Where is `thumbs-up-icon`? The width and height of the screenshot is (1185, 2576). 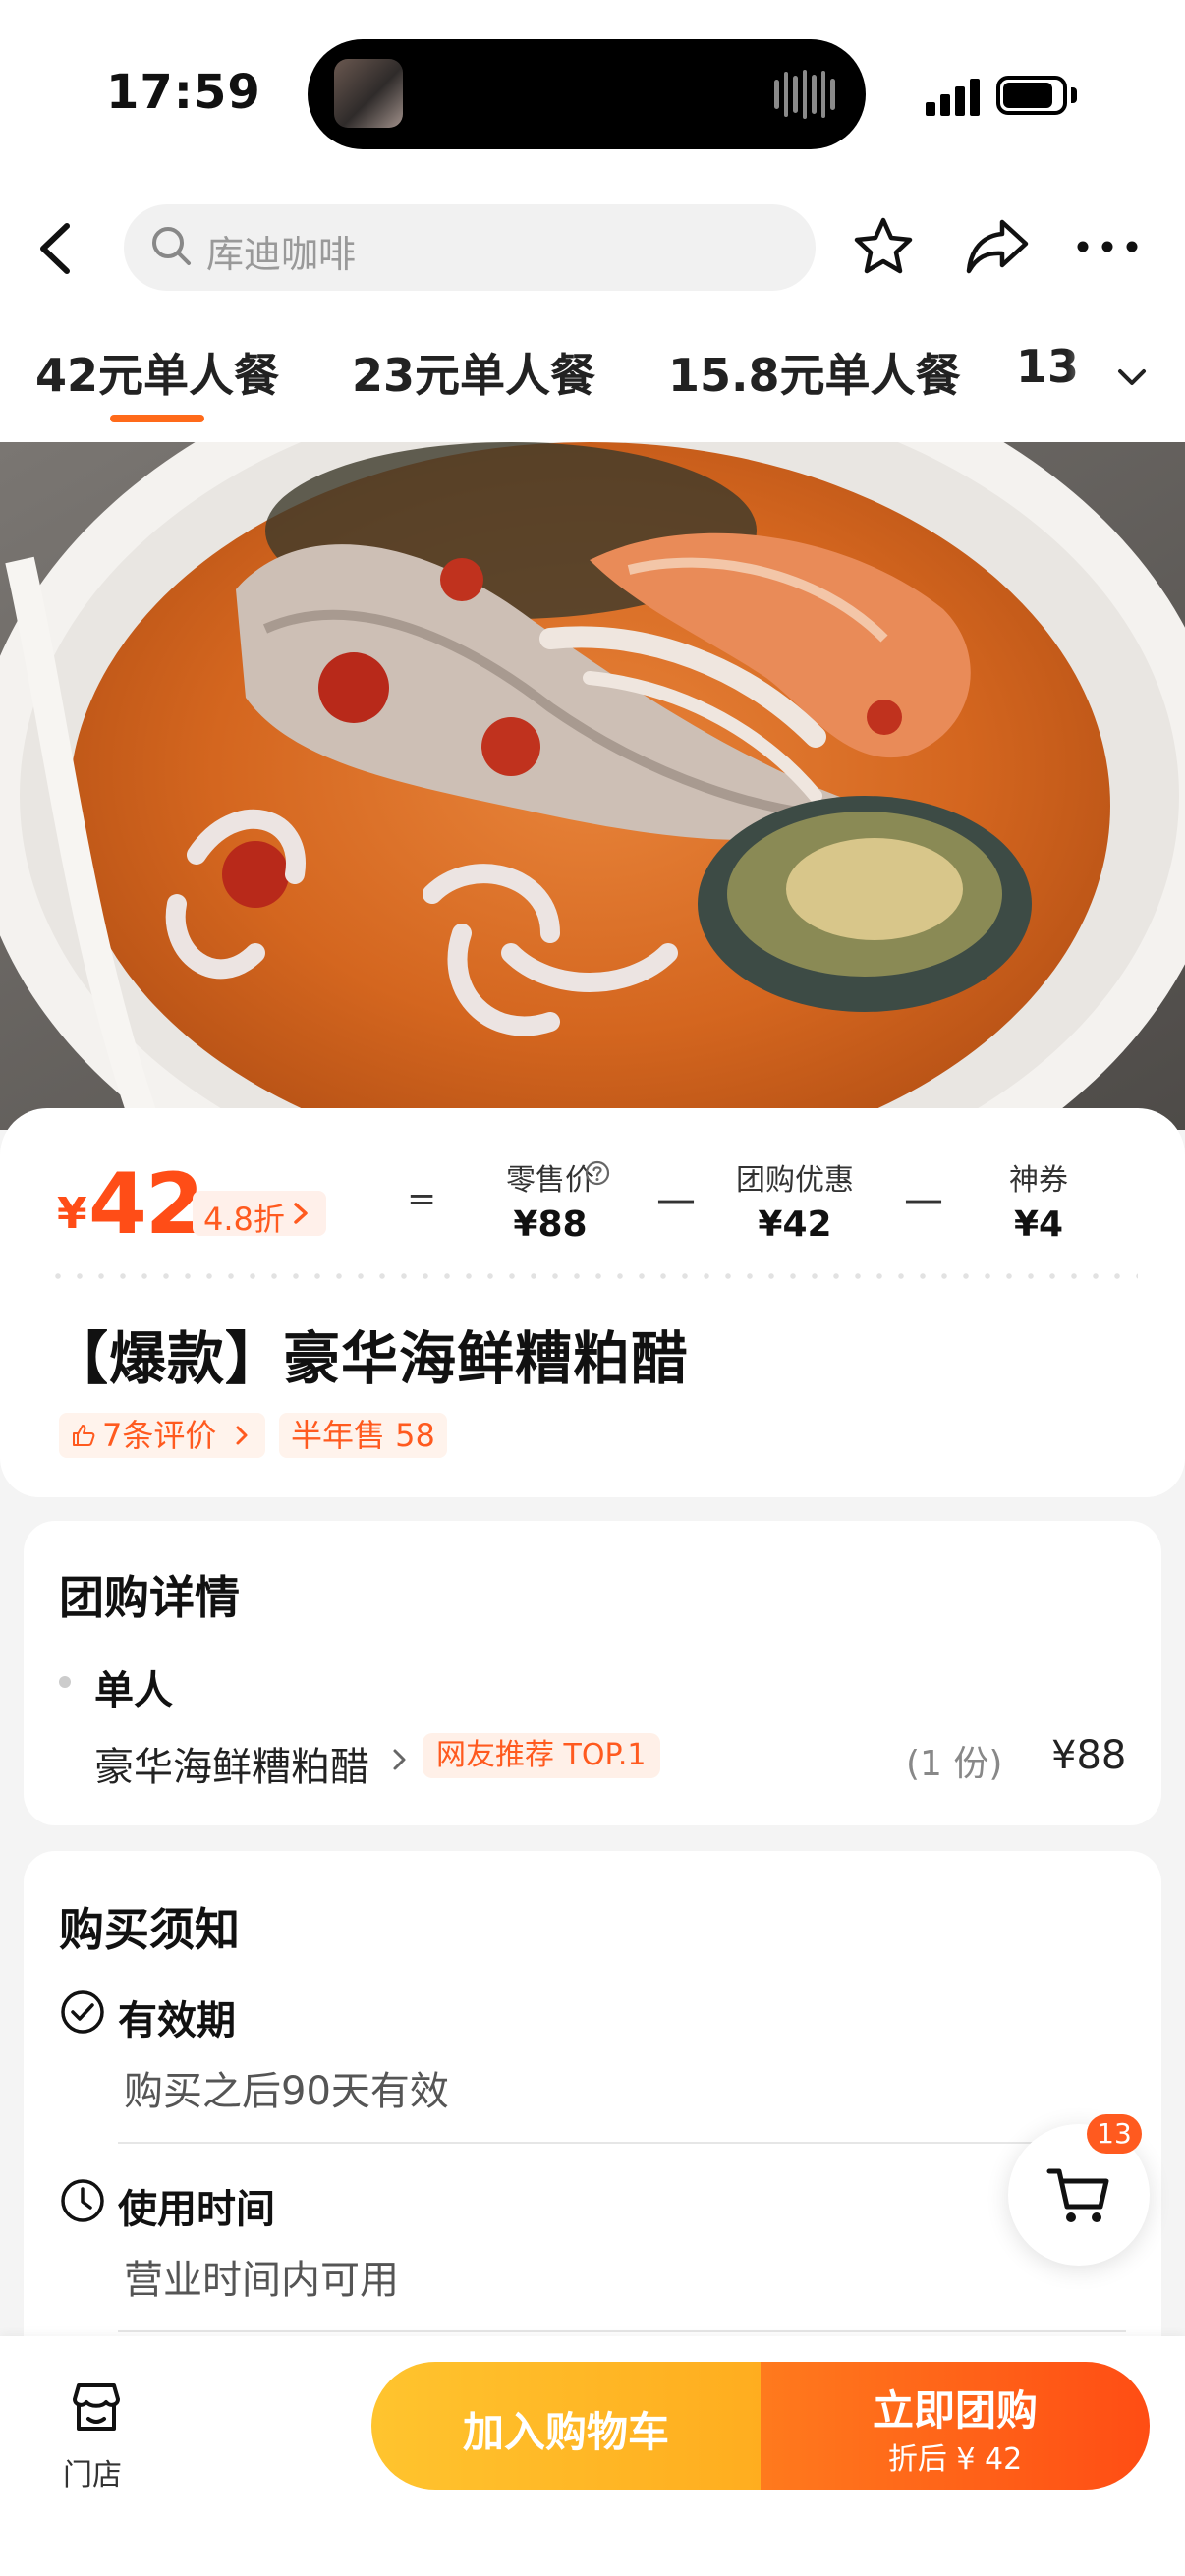 thumbs-up-icon is located at coordinates (84, 1435).